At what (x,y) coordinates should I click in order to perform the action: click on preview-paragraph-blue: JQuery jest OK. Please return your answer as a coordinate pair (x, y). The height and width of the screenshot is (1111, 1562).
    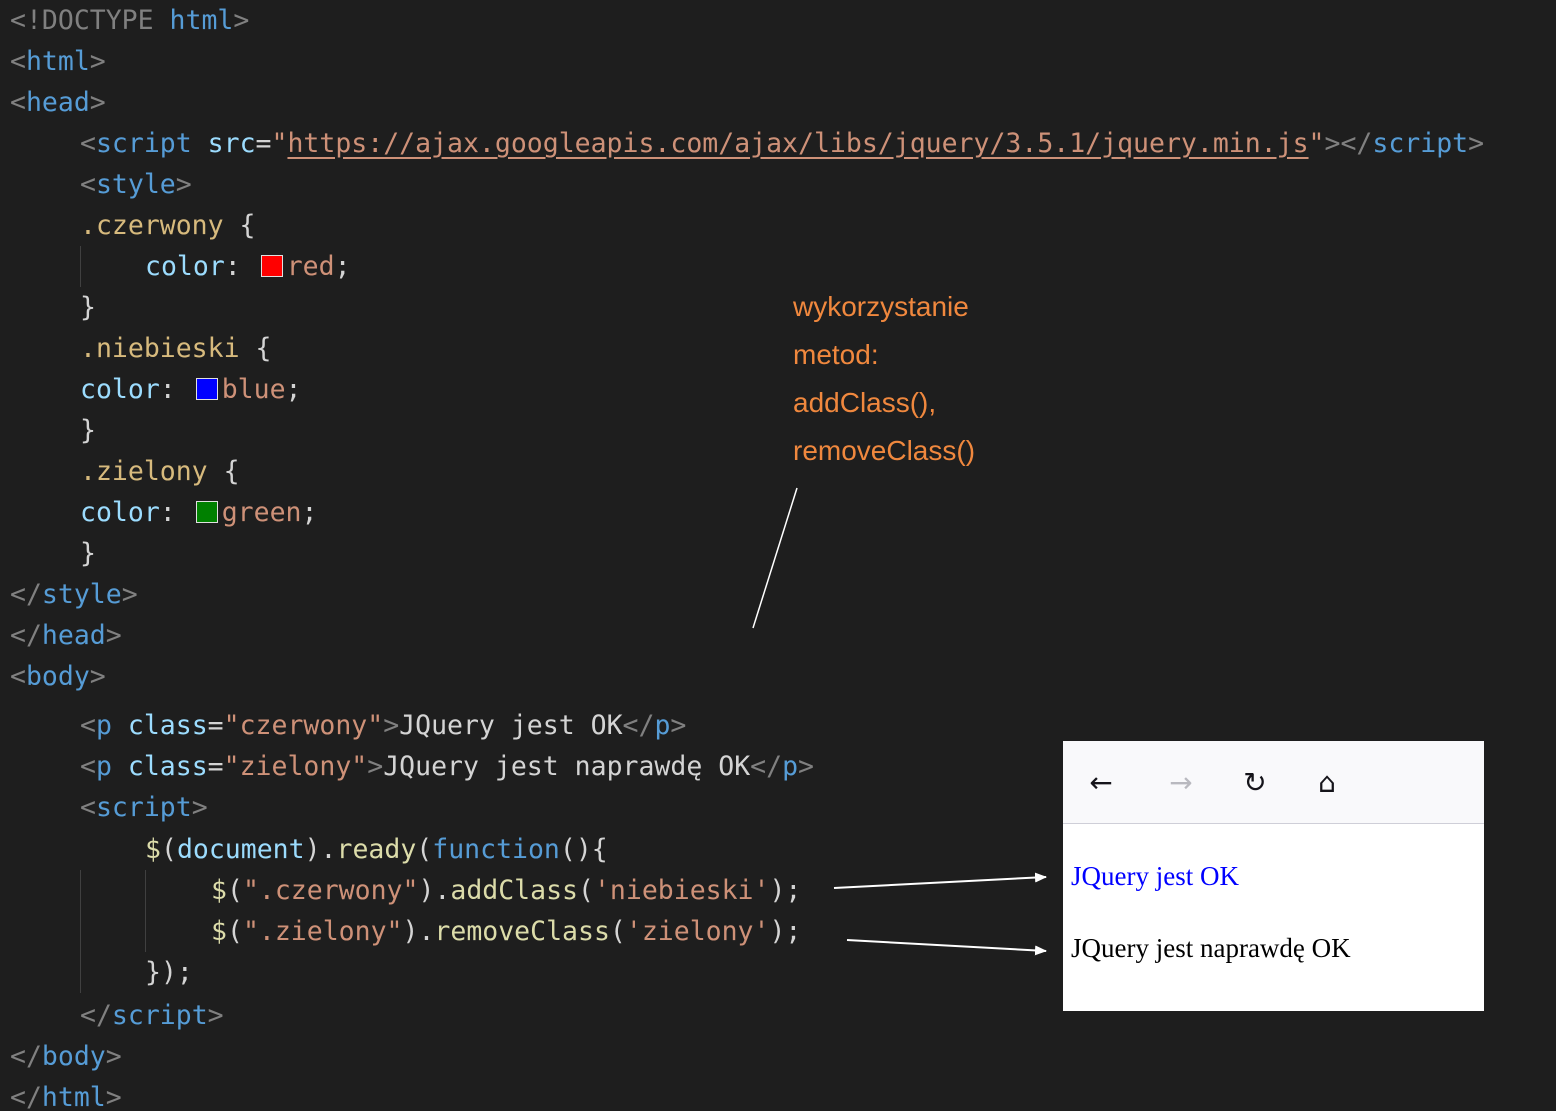
    Looking at the image, I should click on (1155, 876).